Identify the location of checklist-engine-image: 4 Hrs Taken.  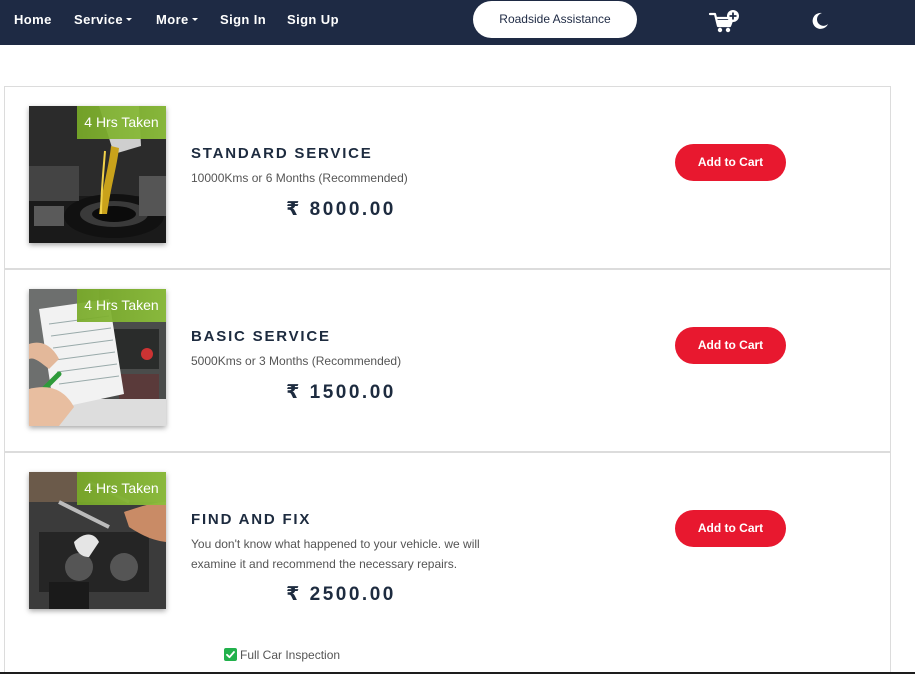
(97, 357).